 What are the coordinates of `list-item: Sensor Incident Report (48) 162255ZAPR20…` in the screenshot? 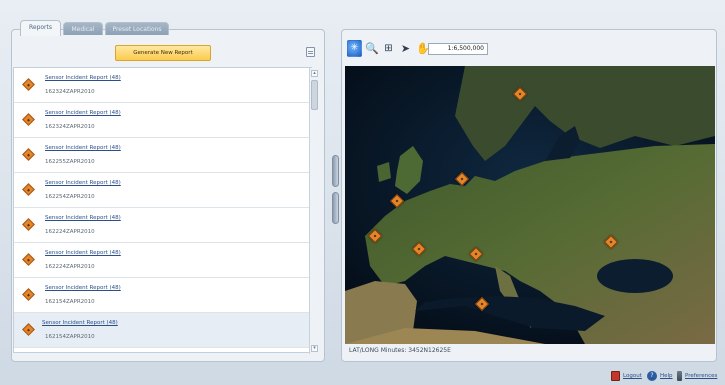 It's located at (162, 155).